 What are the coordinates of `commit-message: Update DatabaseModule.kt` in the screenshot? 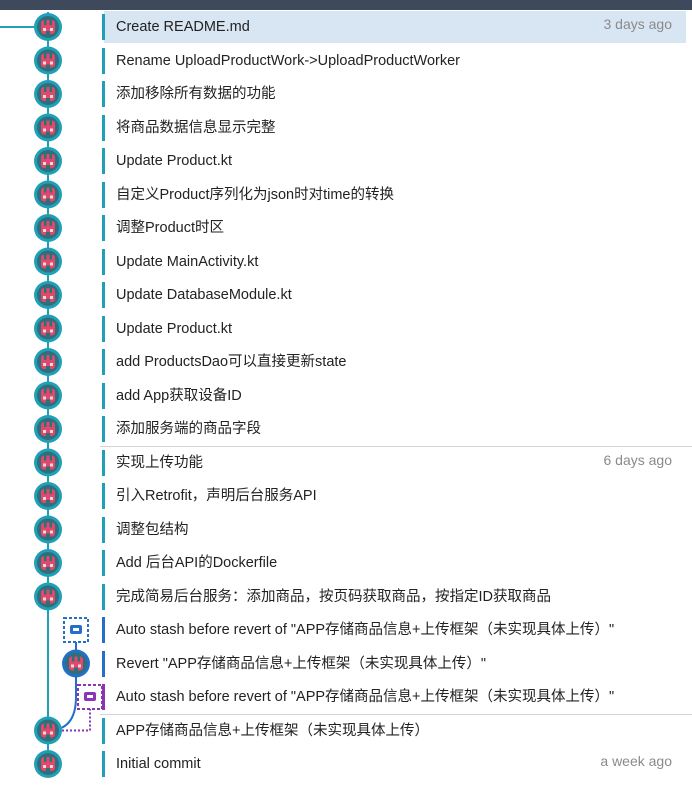 It's located at (204, 295).